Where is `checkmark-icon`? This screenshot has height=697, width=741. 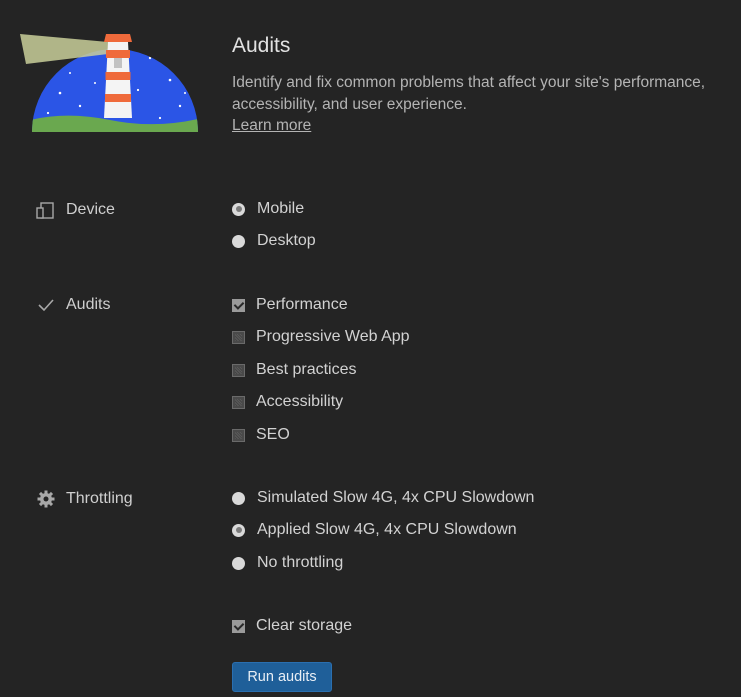
checkmark-icon is located at coordinates (46, 305).